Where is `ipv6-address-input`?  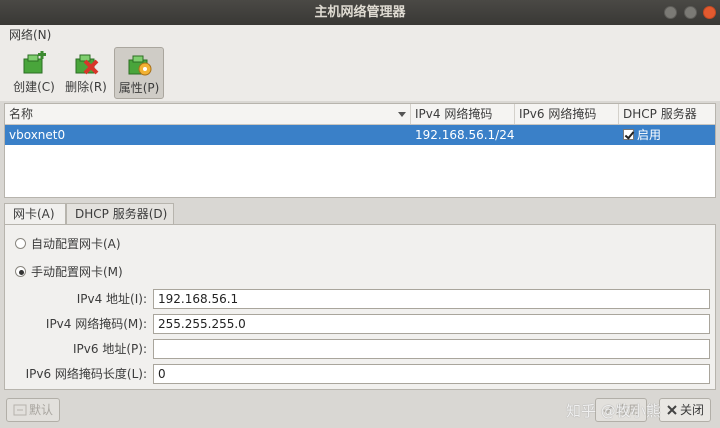 ipv6-address-input is located at coordinates (431, 349).